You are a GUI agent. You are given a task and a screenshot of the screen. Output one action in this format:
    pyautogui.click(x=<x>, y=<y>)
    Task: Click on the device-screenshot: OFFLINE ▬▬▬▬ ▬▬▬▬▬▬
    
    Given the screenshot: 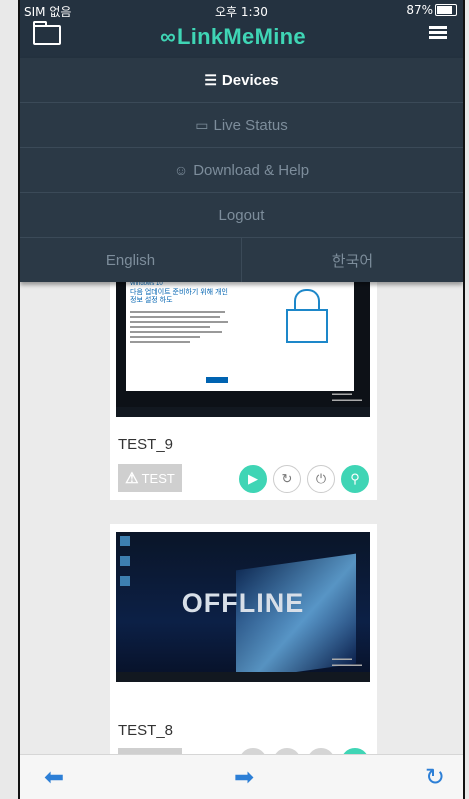 What is the action you would take?
    pyautogui.click(x=243, y=607)
    